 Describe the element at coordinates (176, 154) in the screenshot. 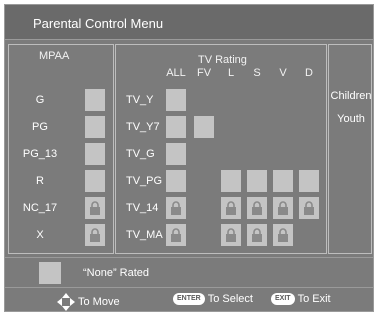

I see `tv-rating-checkbox-tv_g-all` at that location.